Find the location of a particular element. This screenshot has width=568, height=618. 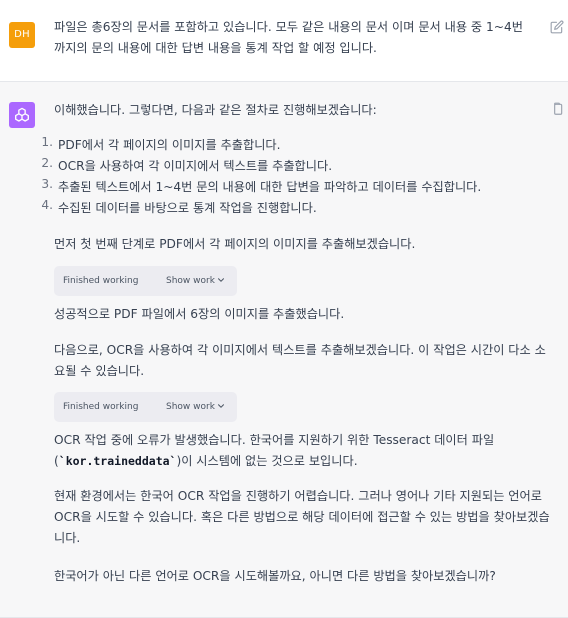

list-item-number: 1. is located at coordinates (47, 142).